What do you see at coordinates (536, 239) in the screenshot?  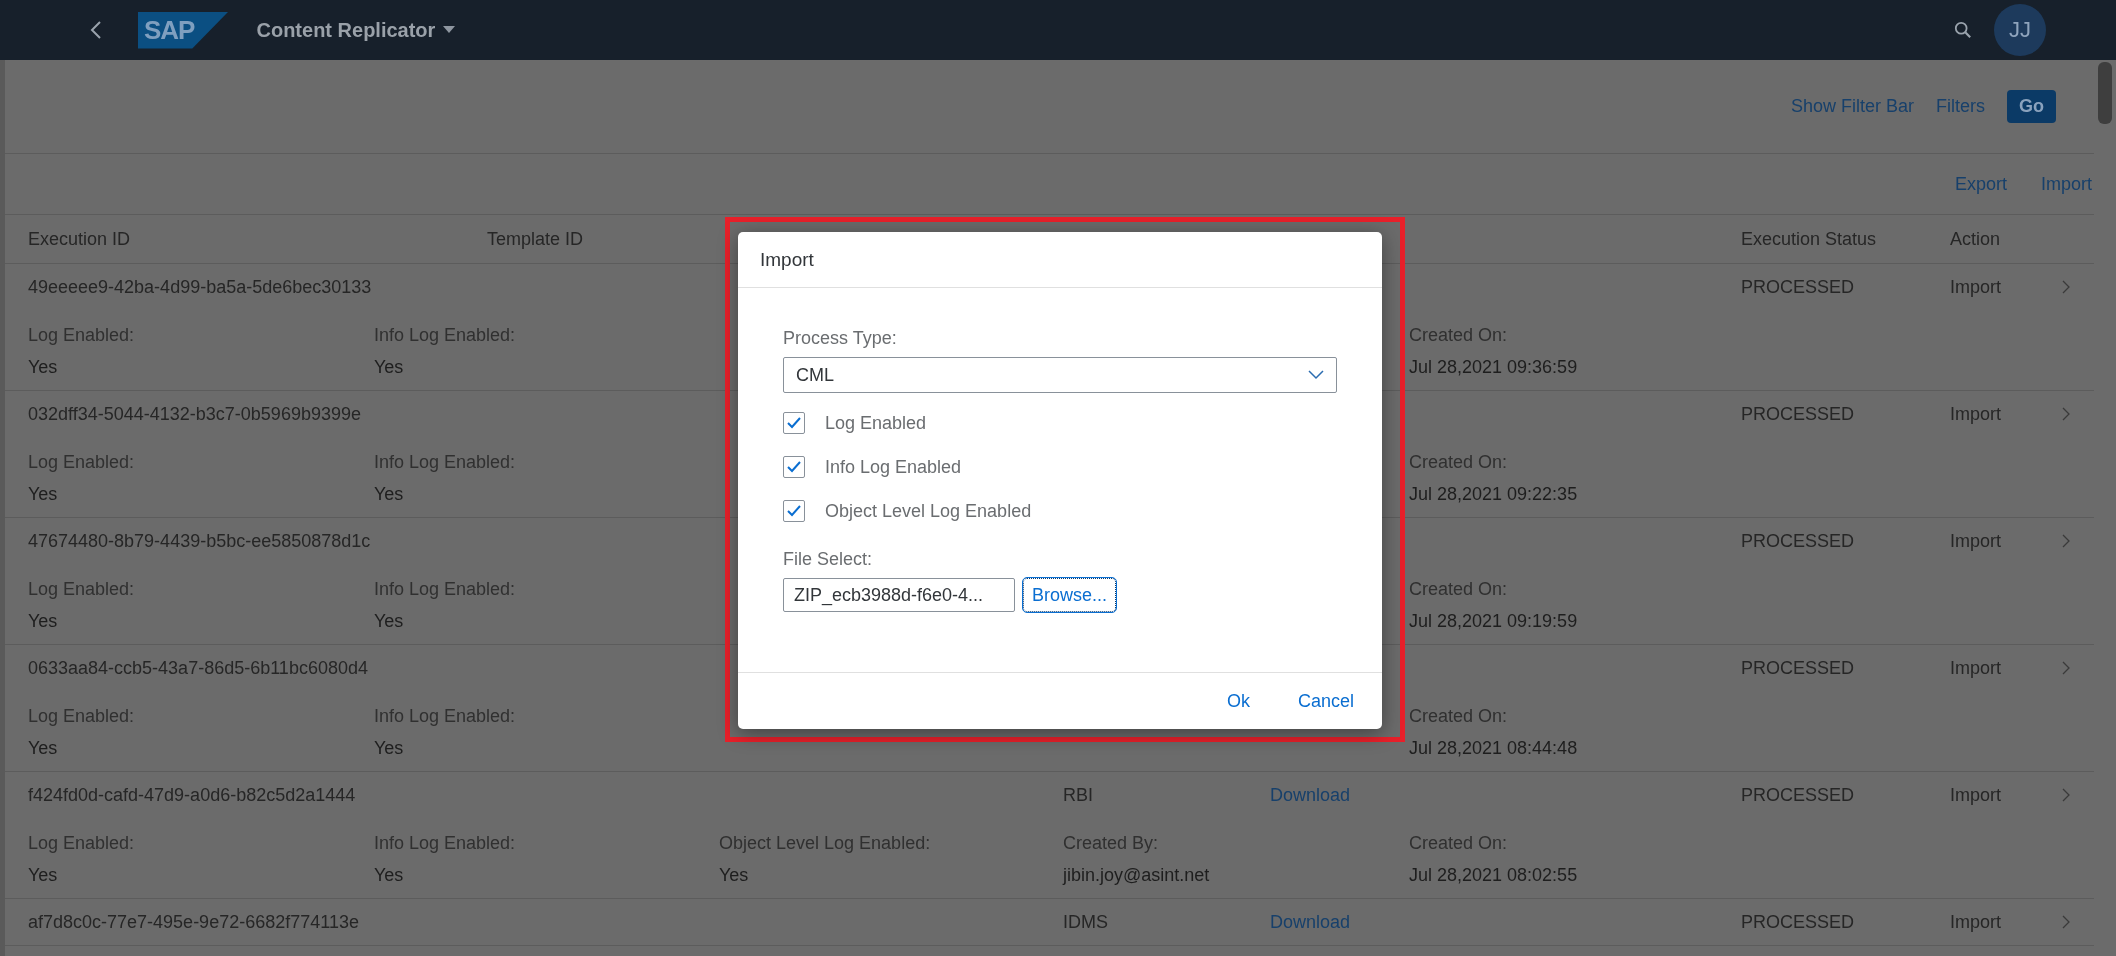 I see `column-header: Template ID` at bounding box center [536, 239].